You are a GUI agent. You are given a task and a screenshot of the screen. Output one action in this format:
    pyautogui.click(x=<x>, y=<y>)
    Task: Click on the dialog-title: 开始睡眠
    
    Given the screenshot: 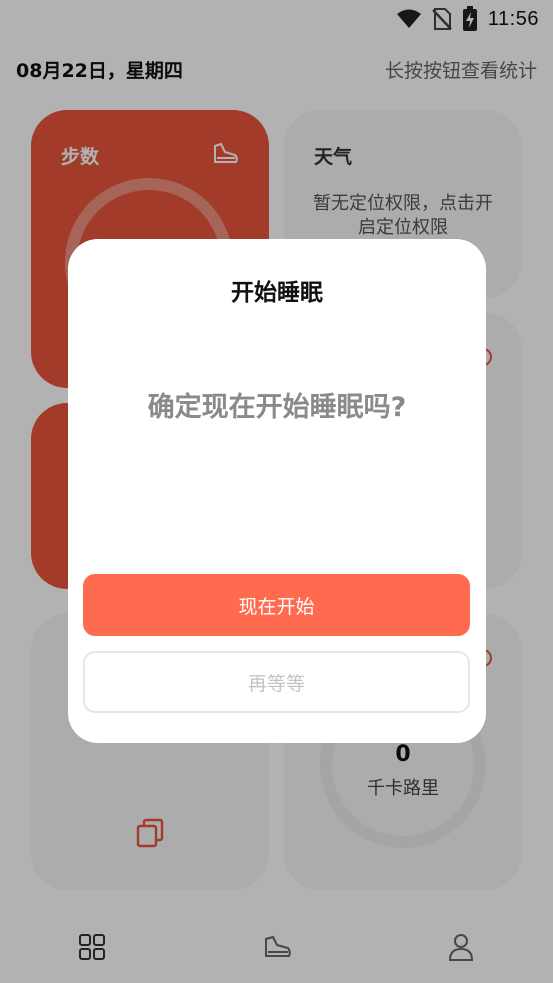 What is the action you would take?
    pyautogui.click(x=277, y=293)
    